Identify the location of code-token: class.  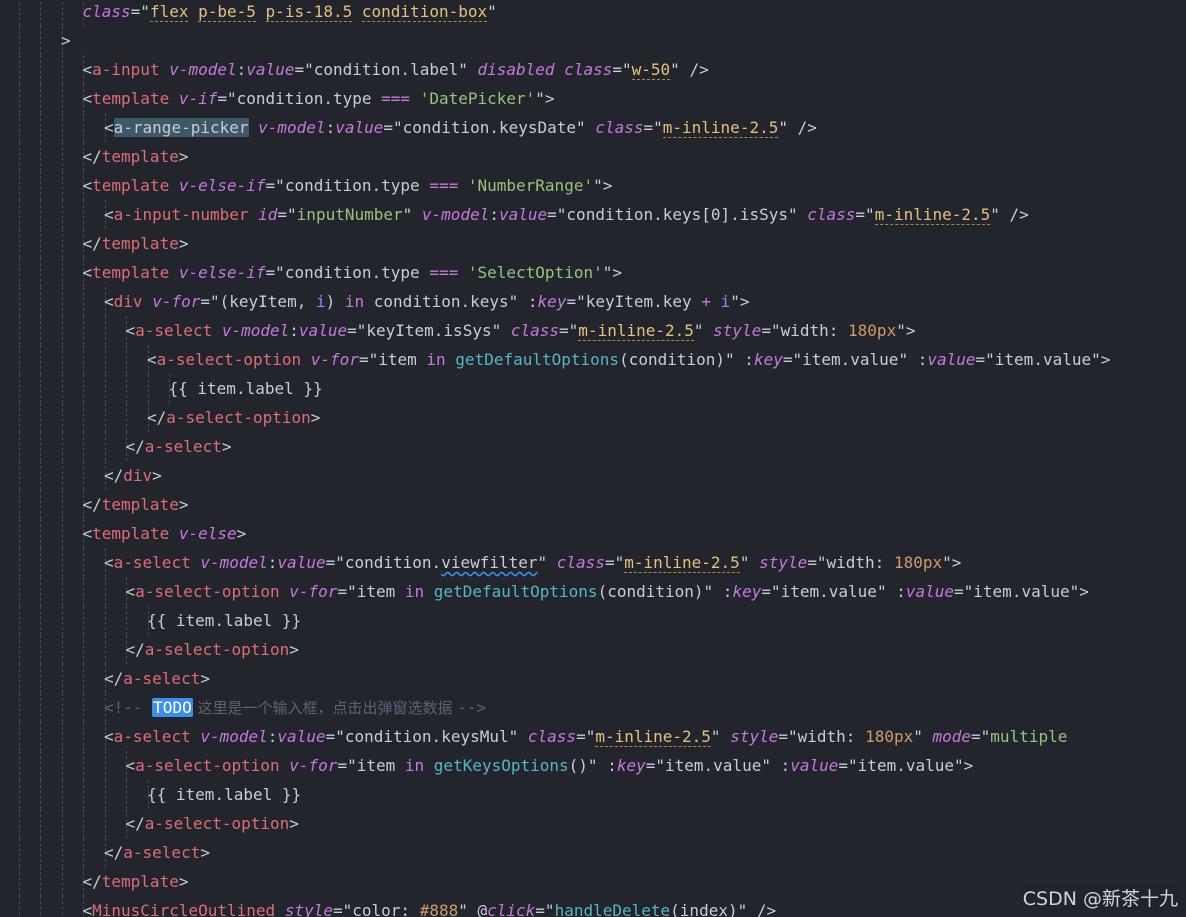
(619, 127).